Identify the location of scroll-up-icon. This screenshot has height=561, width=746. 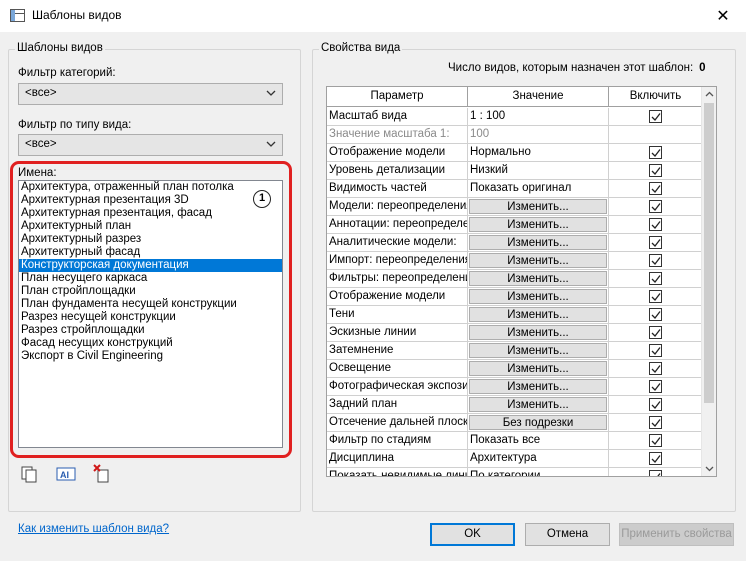
(709, 94).